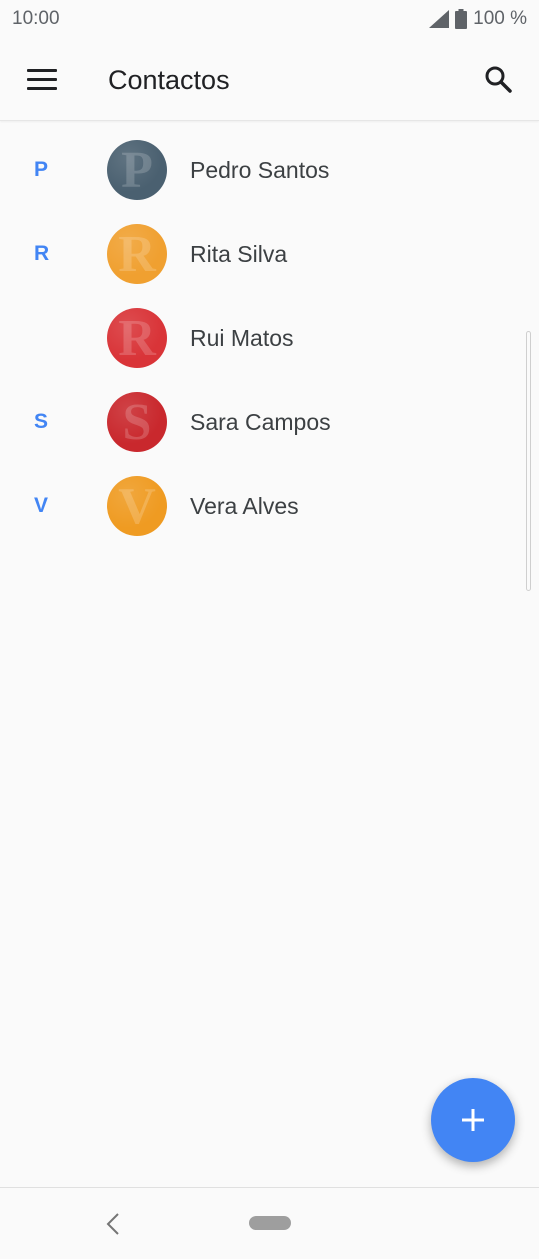 This screenshot has width=539, height=1259. Describe the element at coordinates (461, 19) in the screenshot. I see `battery-icon` at that location.